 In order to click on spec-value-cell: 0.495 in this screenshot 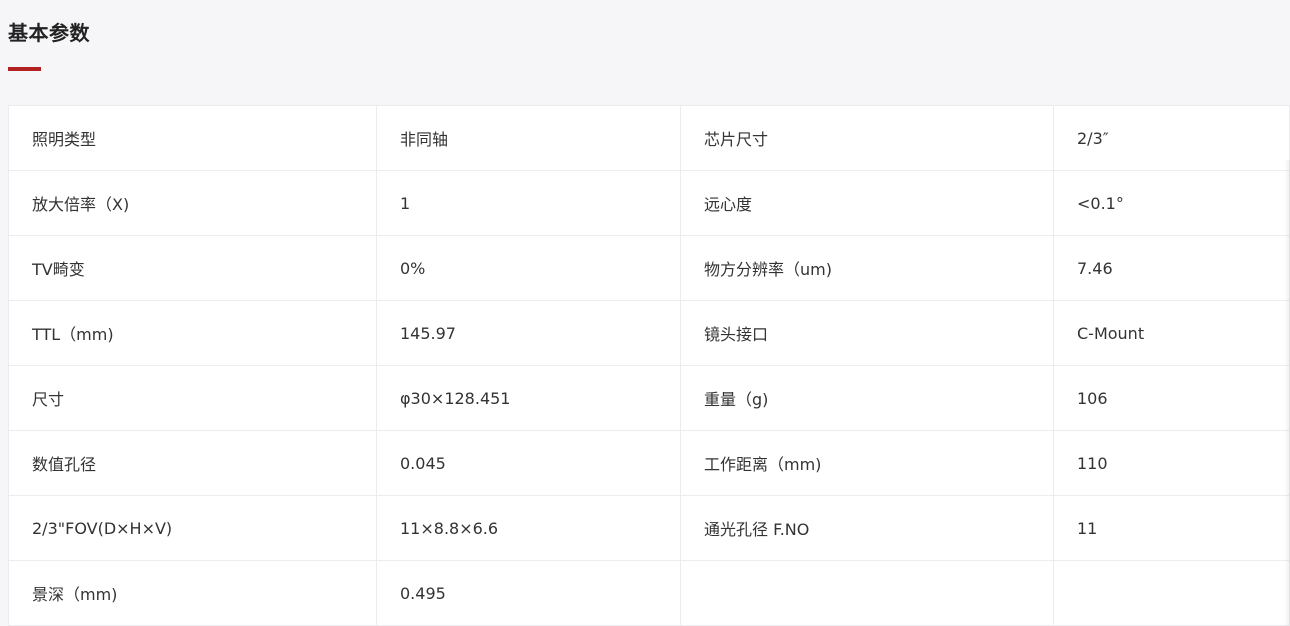, I will do `click(528, 593)`.